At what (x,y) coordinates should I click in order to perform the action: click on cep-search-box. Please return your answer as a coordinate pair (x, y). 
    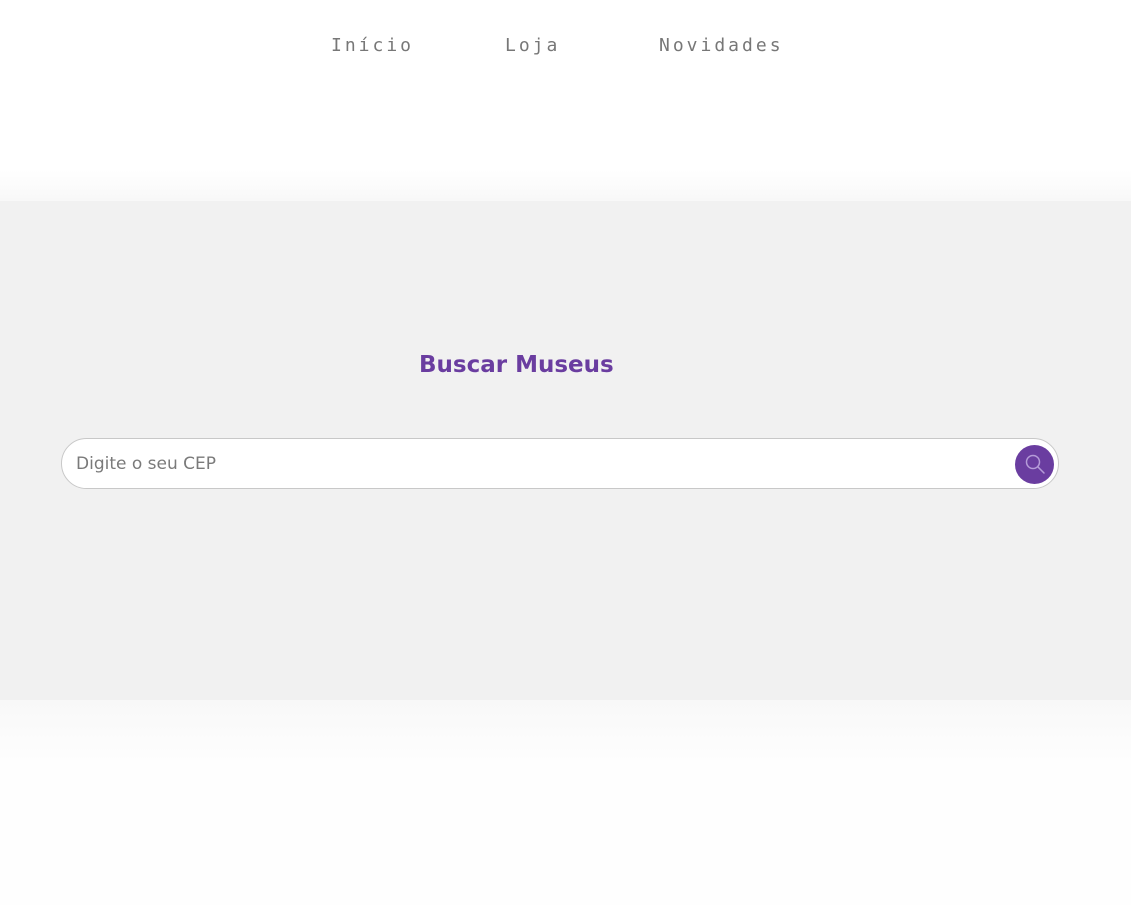
    Looking at the image, I should click on (560, 463).